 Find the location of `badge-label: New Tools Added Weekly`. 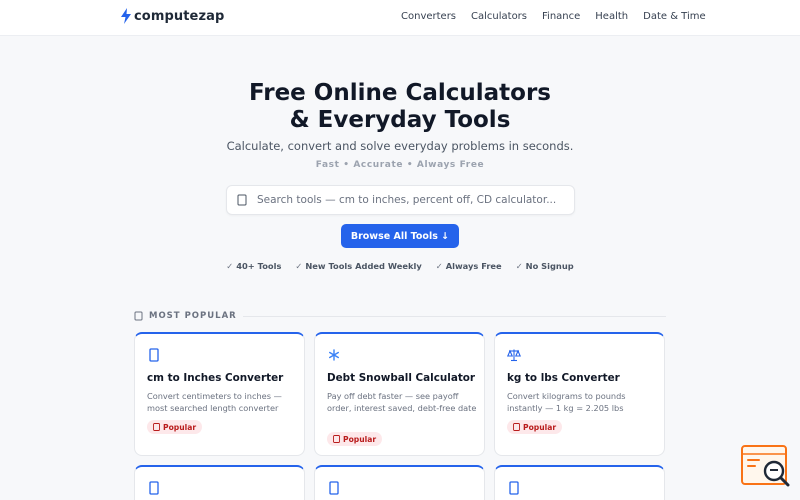

badge-label: New Tools Added Weekly is located at coordinates (363, 266).